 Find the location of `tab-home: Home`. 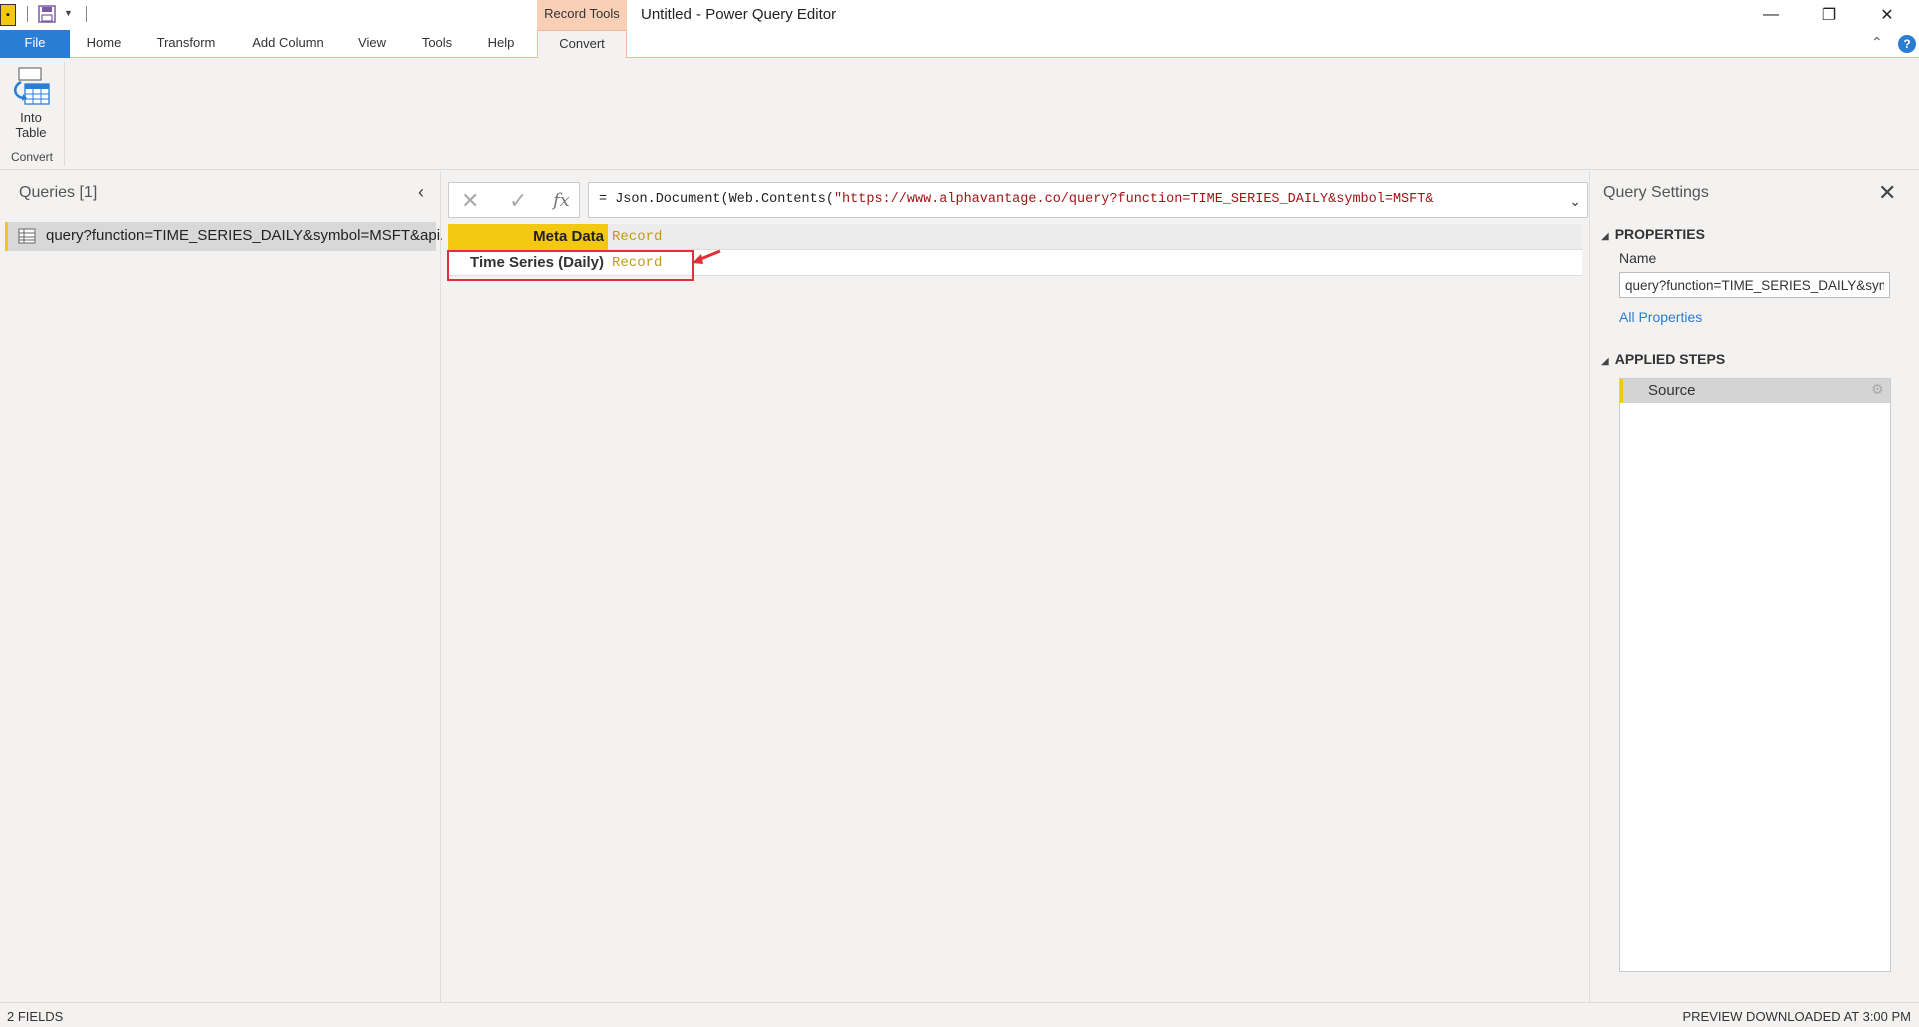

tab-home: Home is located at coordinates (104, 44).